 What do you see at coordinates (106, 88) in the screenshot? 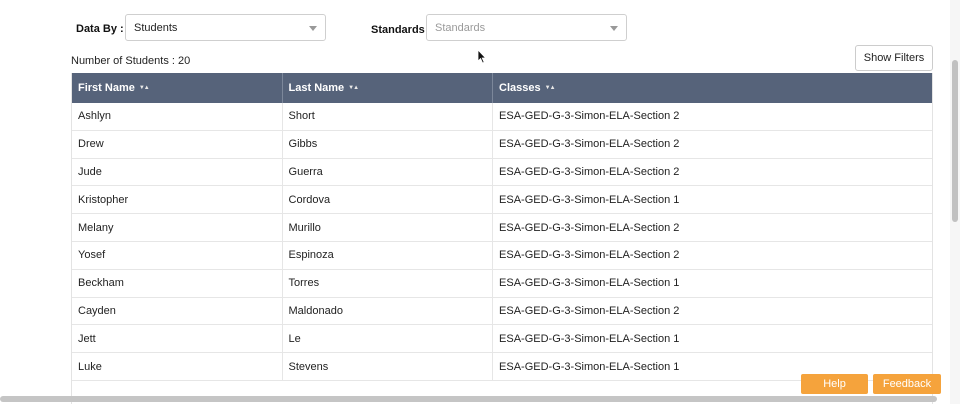
I see `column-header-label: First Name` at bounding box center [106, 88].